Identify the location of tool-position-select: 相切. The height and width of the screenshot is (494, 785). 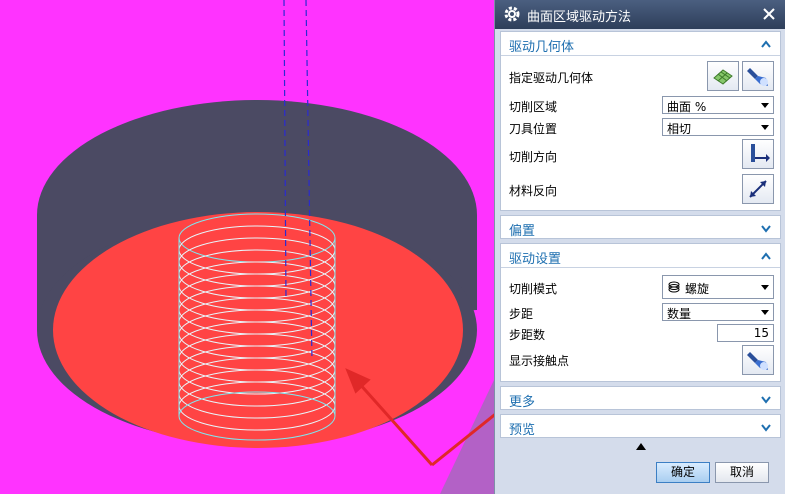
(718, 127).